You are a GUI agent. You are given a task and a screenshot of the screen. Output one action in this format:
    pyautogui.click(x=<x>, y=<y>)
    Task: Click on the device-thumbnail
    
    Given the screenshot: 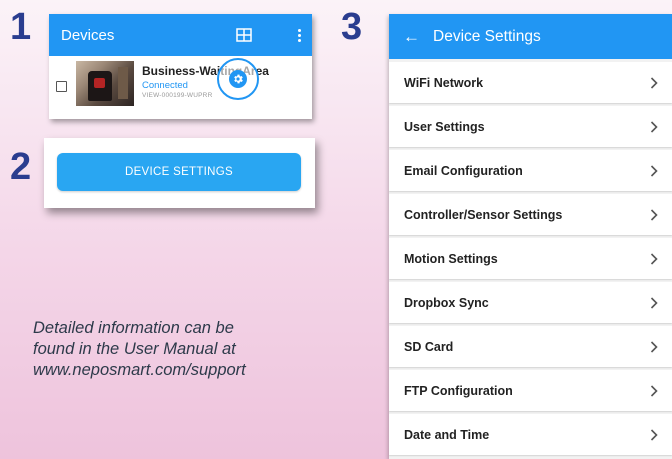 What is the action you would take?
    pyautogui.click(x=105, y=83)
    